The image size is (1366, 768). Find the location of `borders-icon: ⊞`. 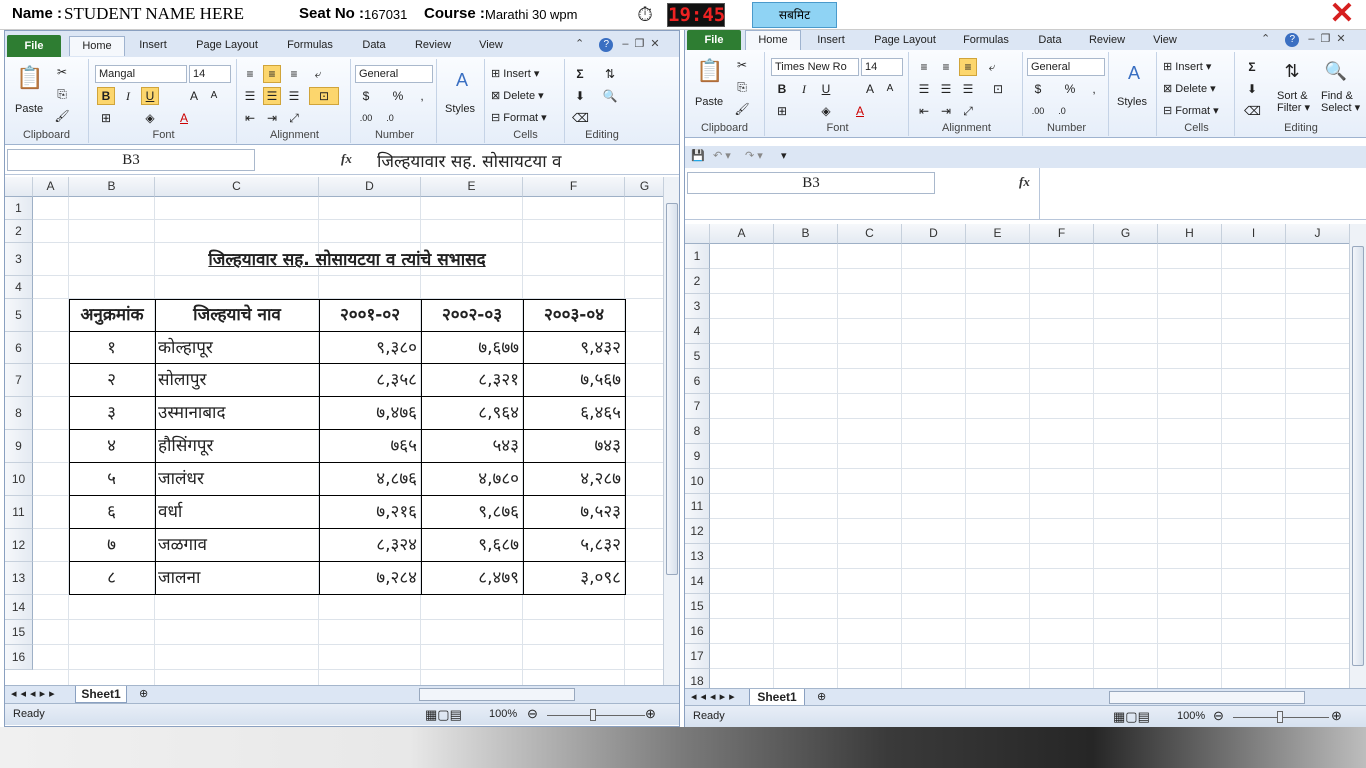

borders-icon: ⊞ is located at coordinates (106, 118).